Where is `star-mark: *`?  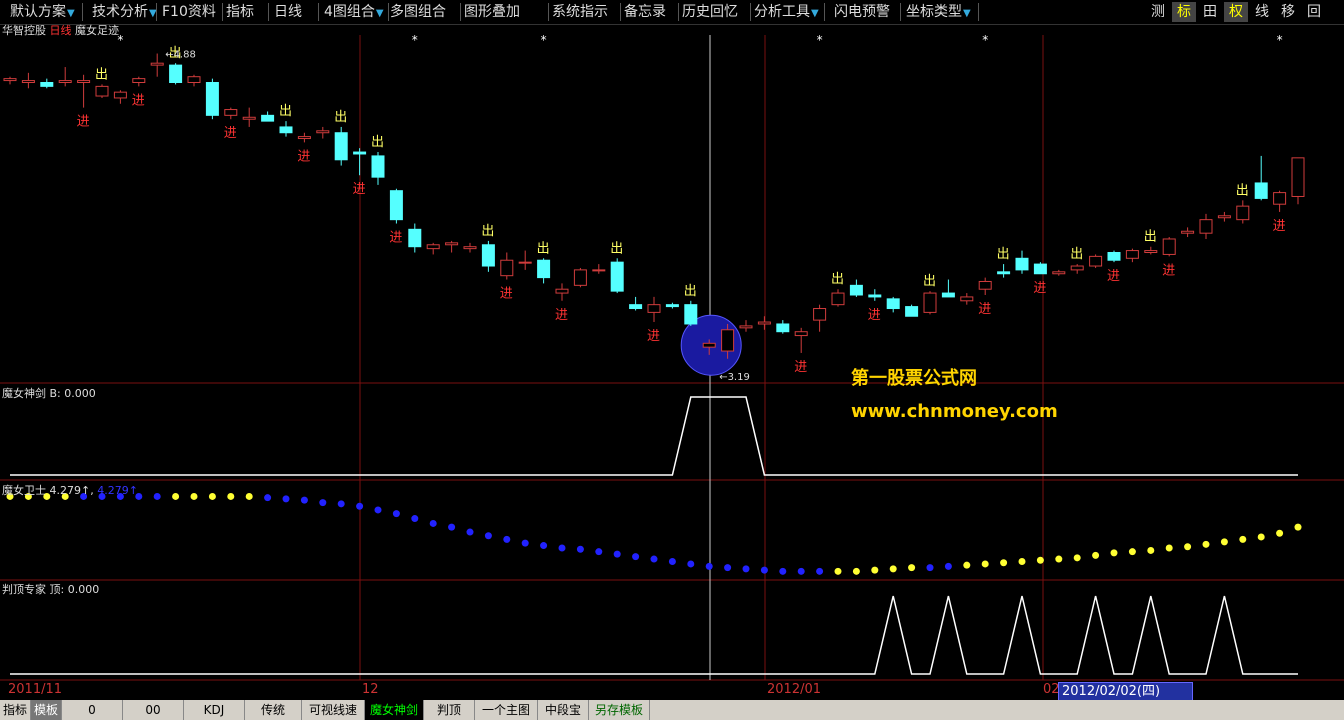
star-mark: * is located at coordinates (820, 40).